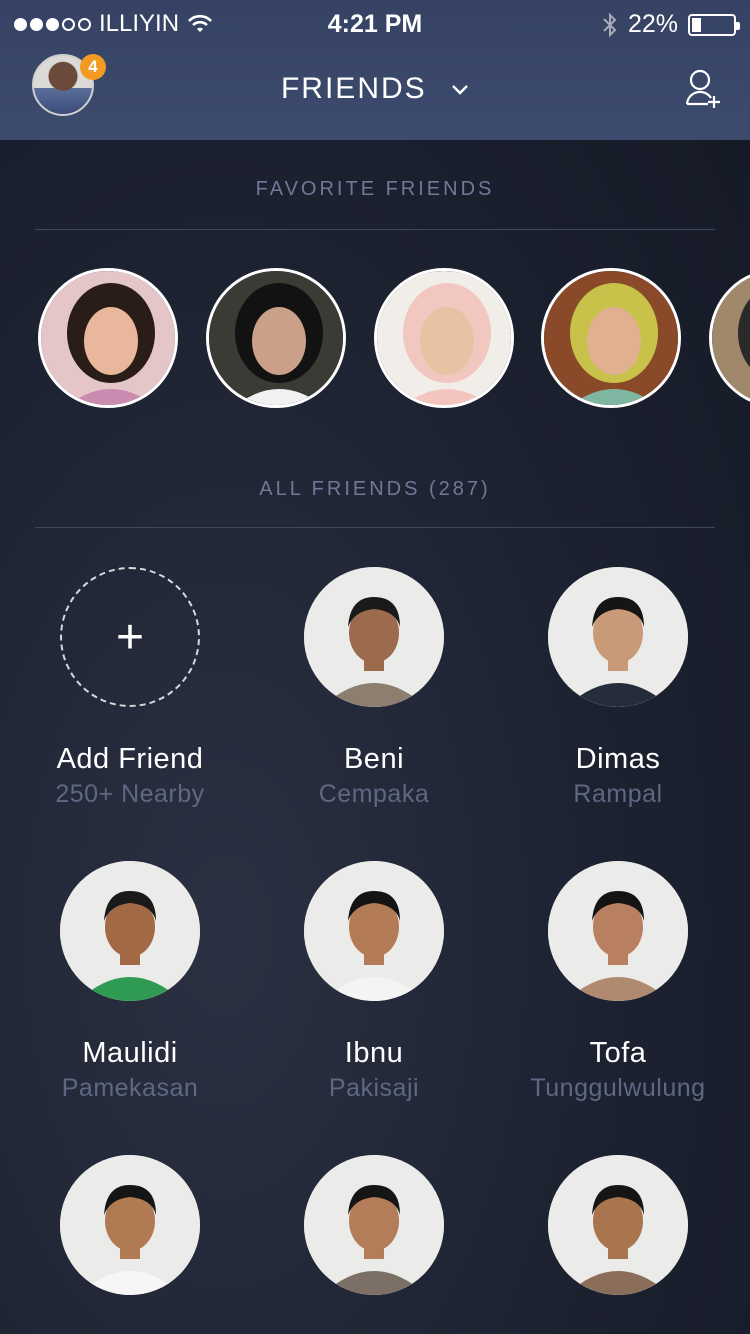 This screenshot has height=1334, width=750. I want to click on friend-location: Rampal, so click(618, 794).